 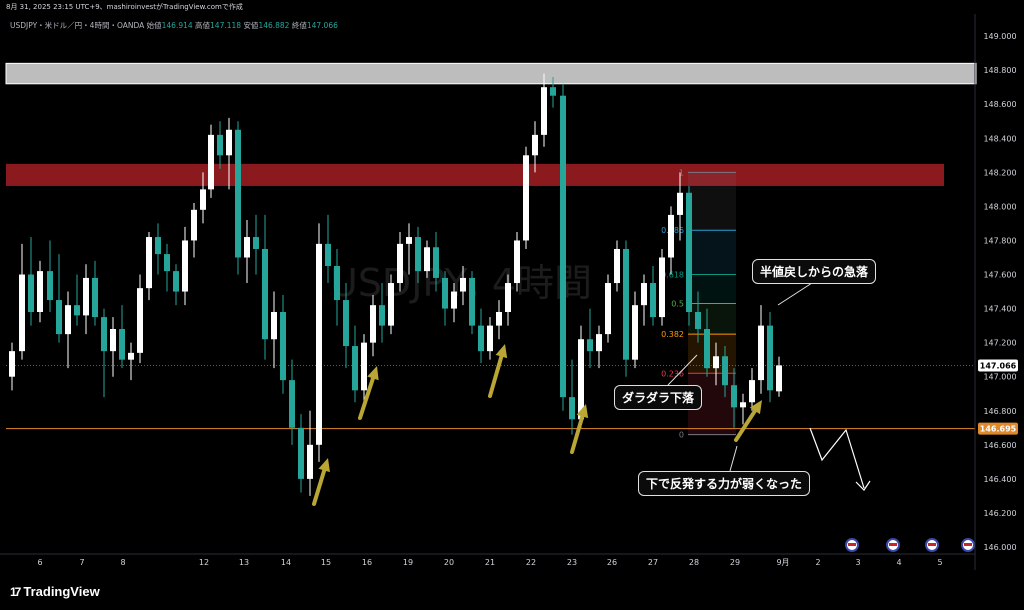 I want to click on annotation-weak-rebound: 下で反発する力が弱くなった, so click(x=724, y=483).